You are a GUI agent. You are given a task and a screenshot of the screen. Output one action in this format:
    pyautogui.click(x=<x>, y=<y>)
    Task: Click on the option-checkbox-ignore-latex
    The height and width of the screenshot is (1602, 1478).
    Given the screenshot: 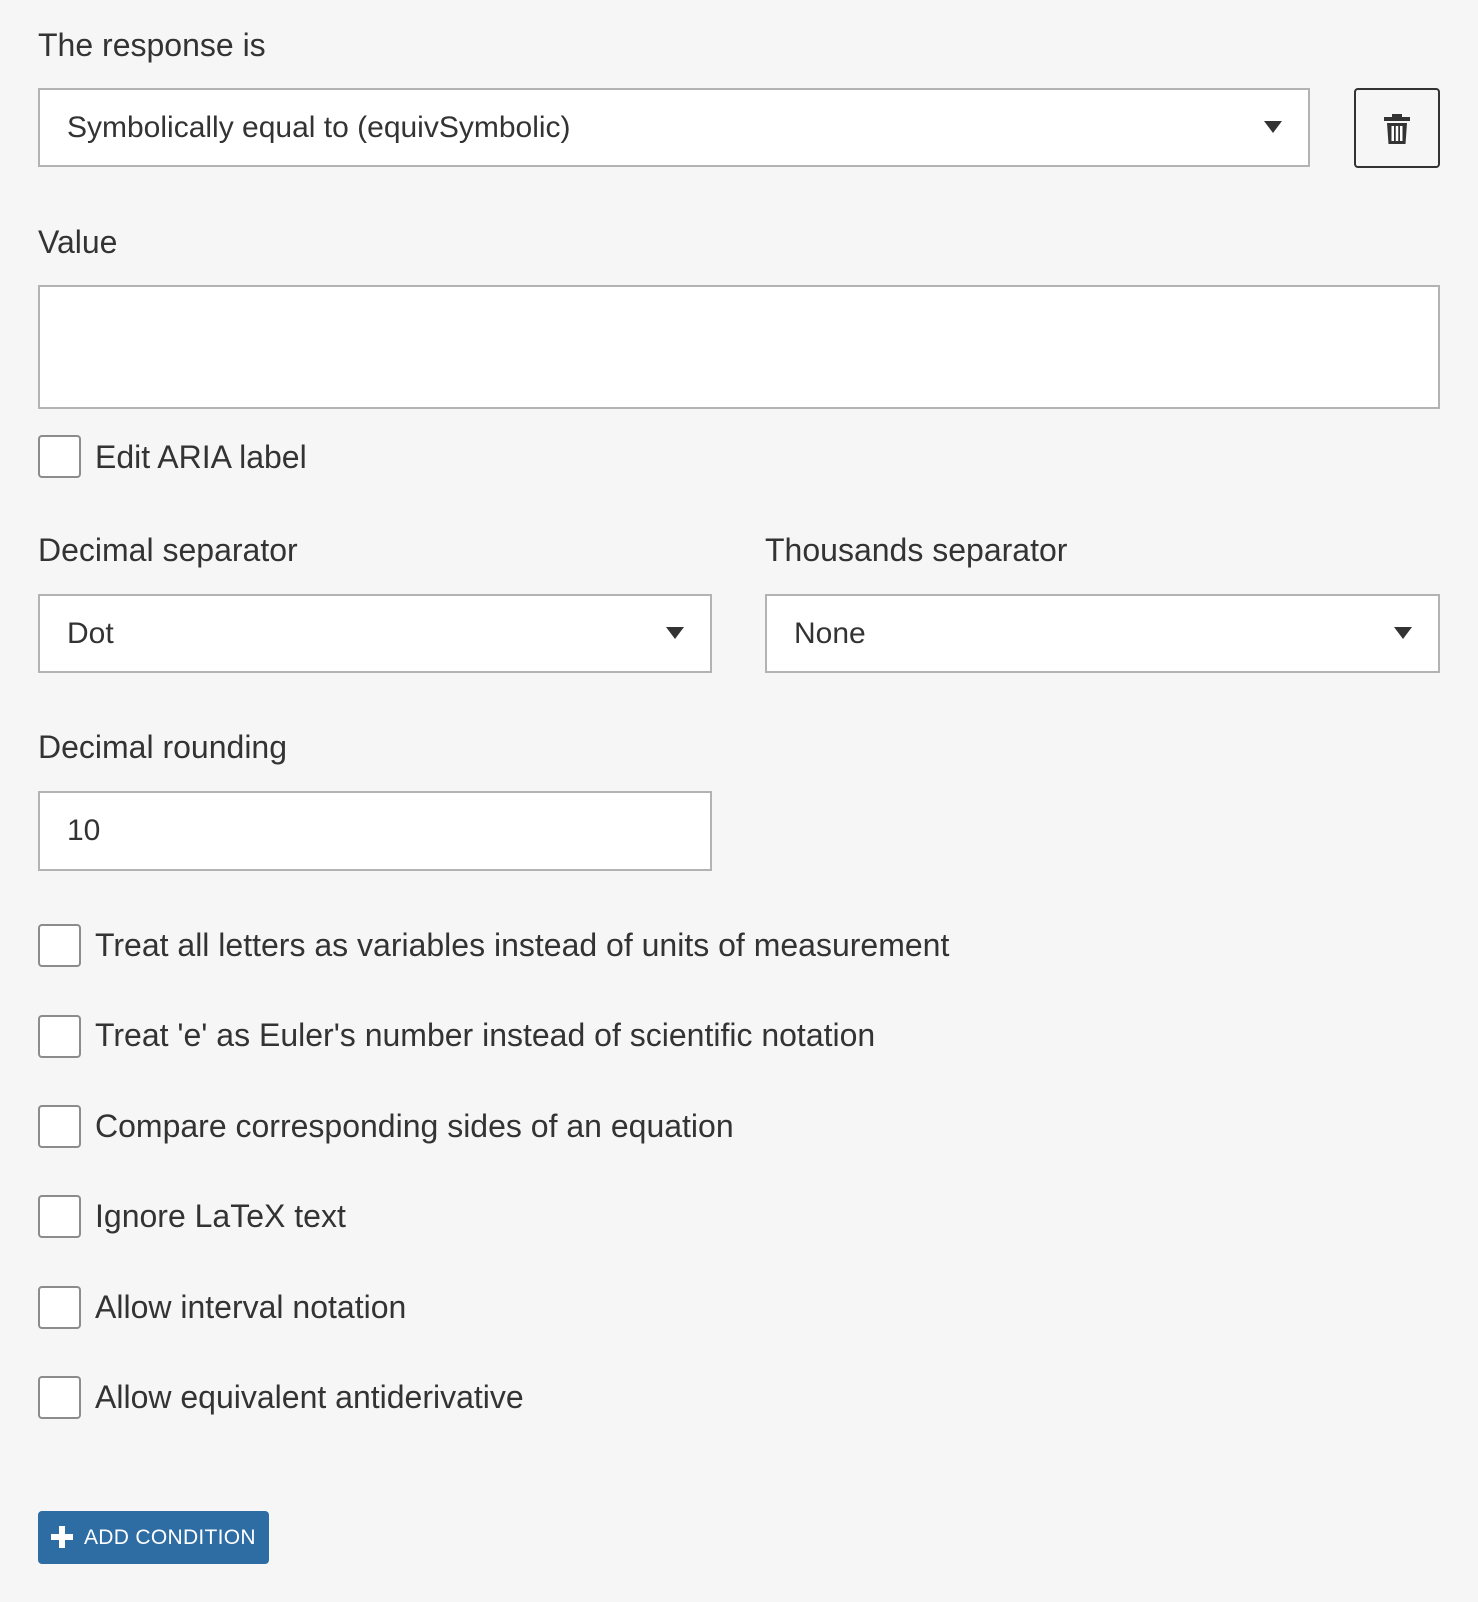 What is the action you would take?
    pyautogui.click(x=59, y=1216)
    